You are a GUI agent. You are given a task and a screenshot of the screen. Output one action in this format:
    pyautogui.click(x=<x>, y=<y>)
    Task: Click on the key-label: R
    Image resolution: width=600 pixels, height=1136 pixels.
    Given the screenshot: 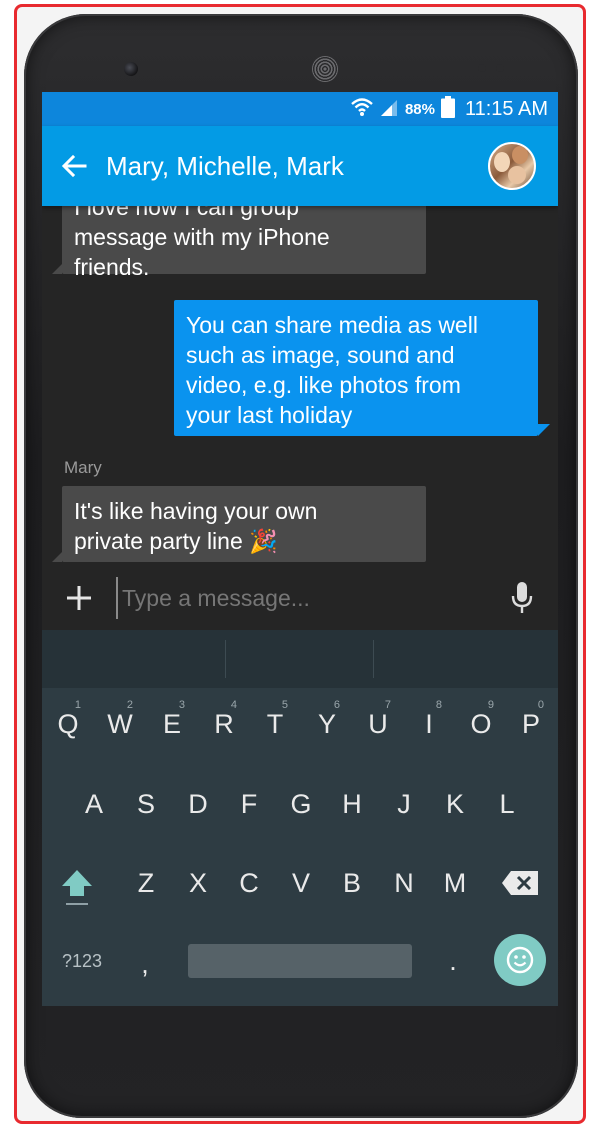 What is the action you would take?
    pyautogui.click(x=224, y=724)
    